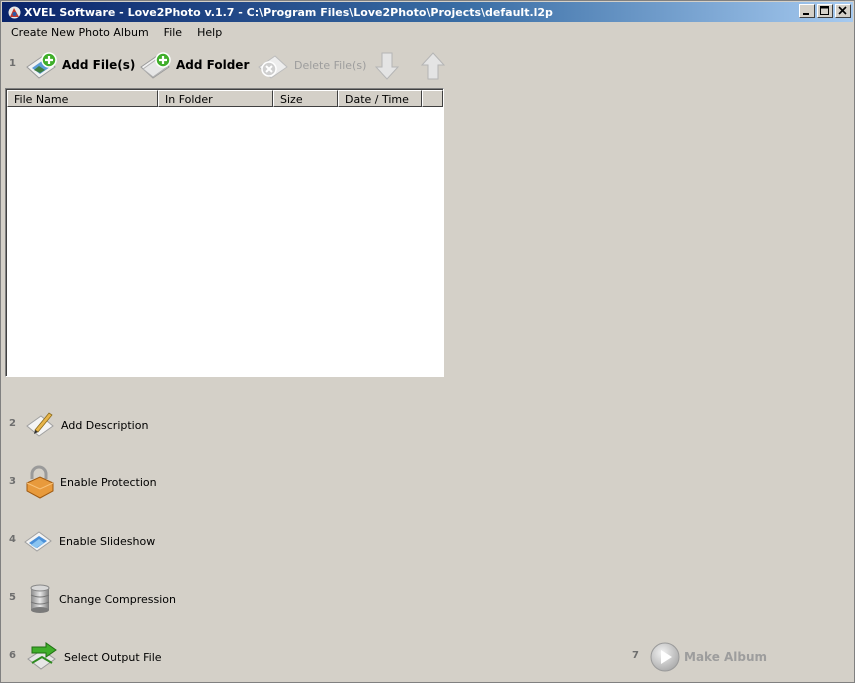 The image size is (855, 683). What do you see at coordinates (40, 598) in the screenshot?
I see `database-cylinder-icon` at bounding box center [40, 598].